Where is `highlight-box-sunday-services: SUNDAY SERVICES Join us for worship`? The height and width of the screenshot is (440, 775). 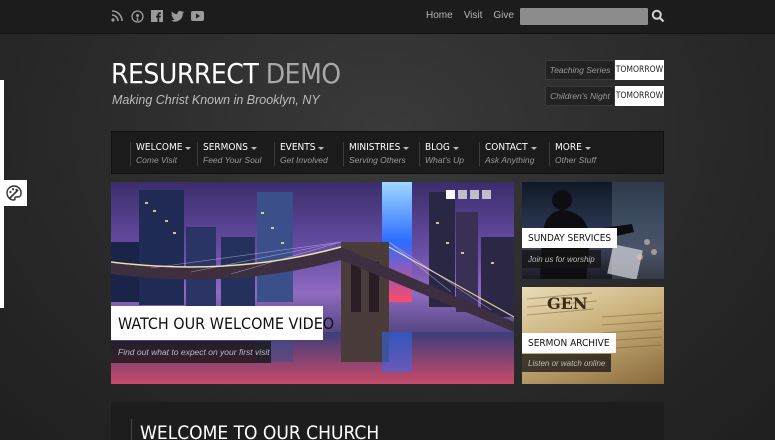 highlight-box-sunday-services: SUNDAY SERVICES Join us for worship is located at coordinates (593, 230).